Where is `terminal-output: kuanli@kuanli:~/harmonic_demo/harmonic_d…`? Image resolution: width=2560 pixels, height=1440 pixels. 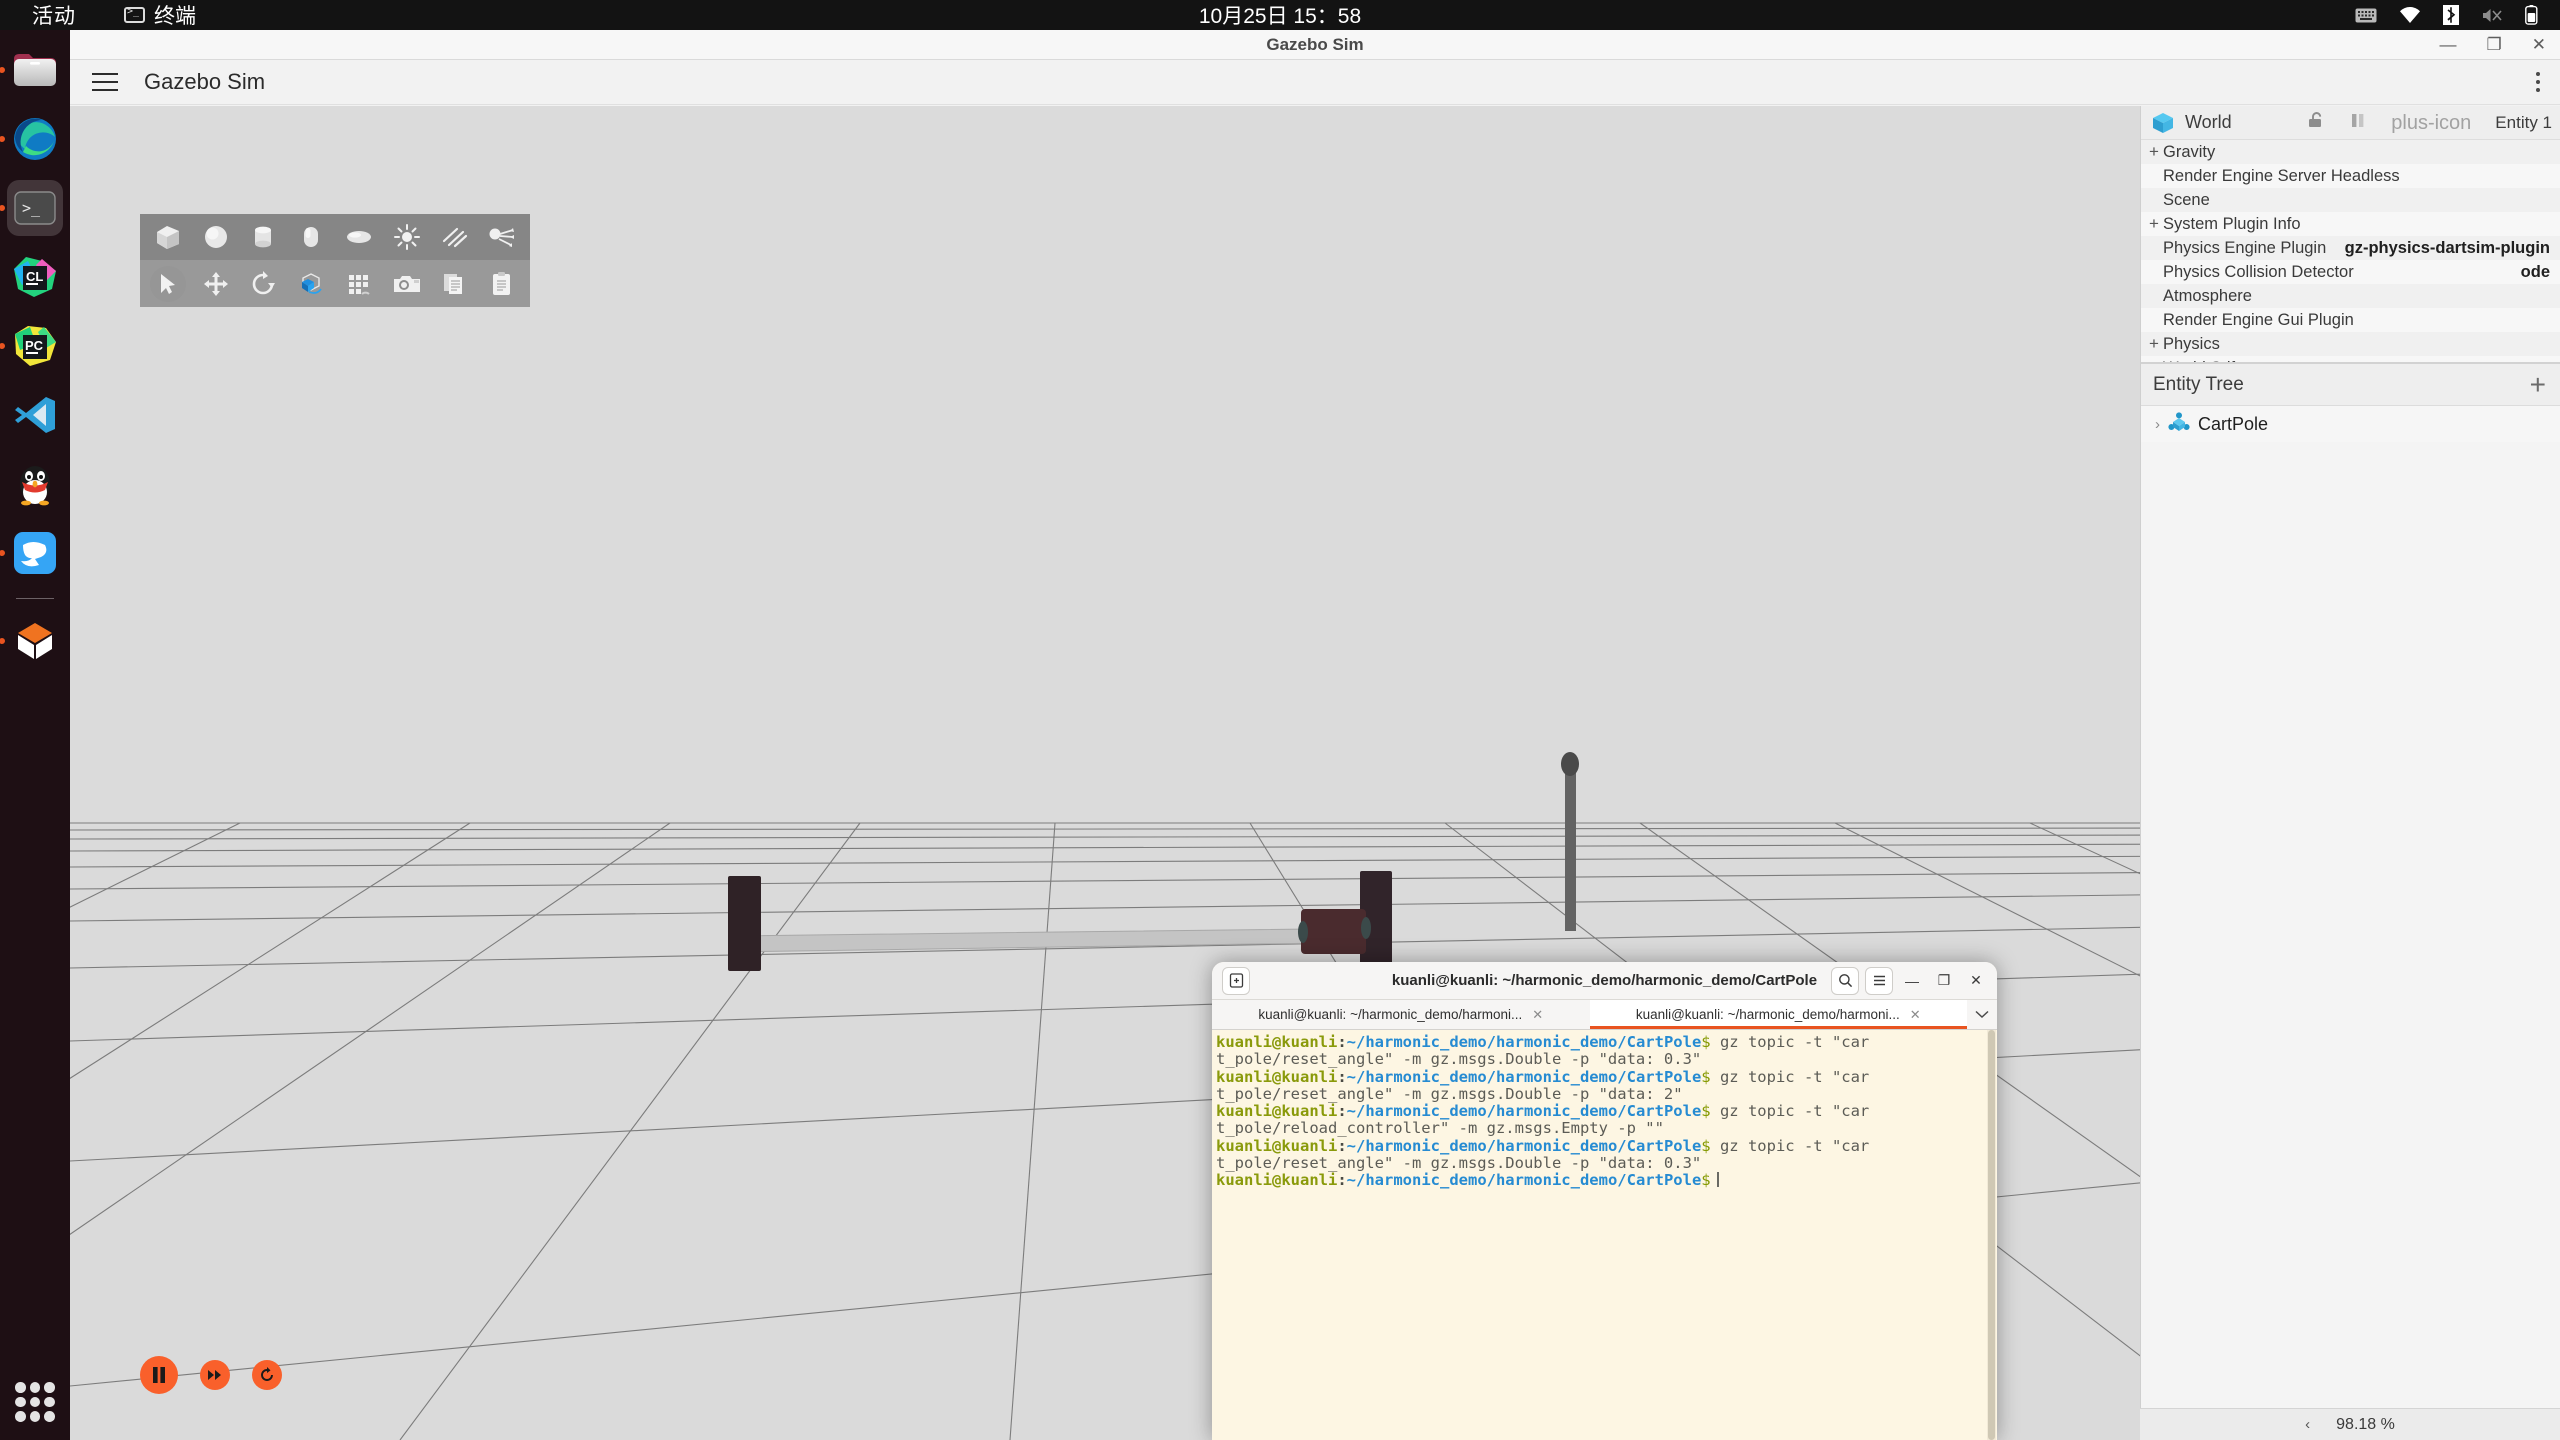
terminal-output: kuanli@kuanli:~/harmonic_demo/harmonic_d… is located at coordinates (1604, 1235).